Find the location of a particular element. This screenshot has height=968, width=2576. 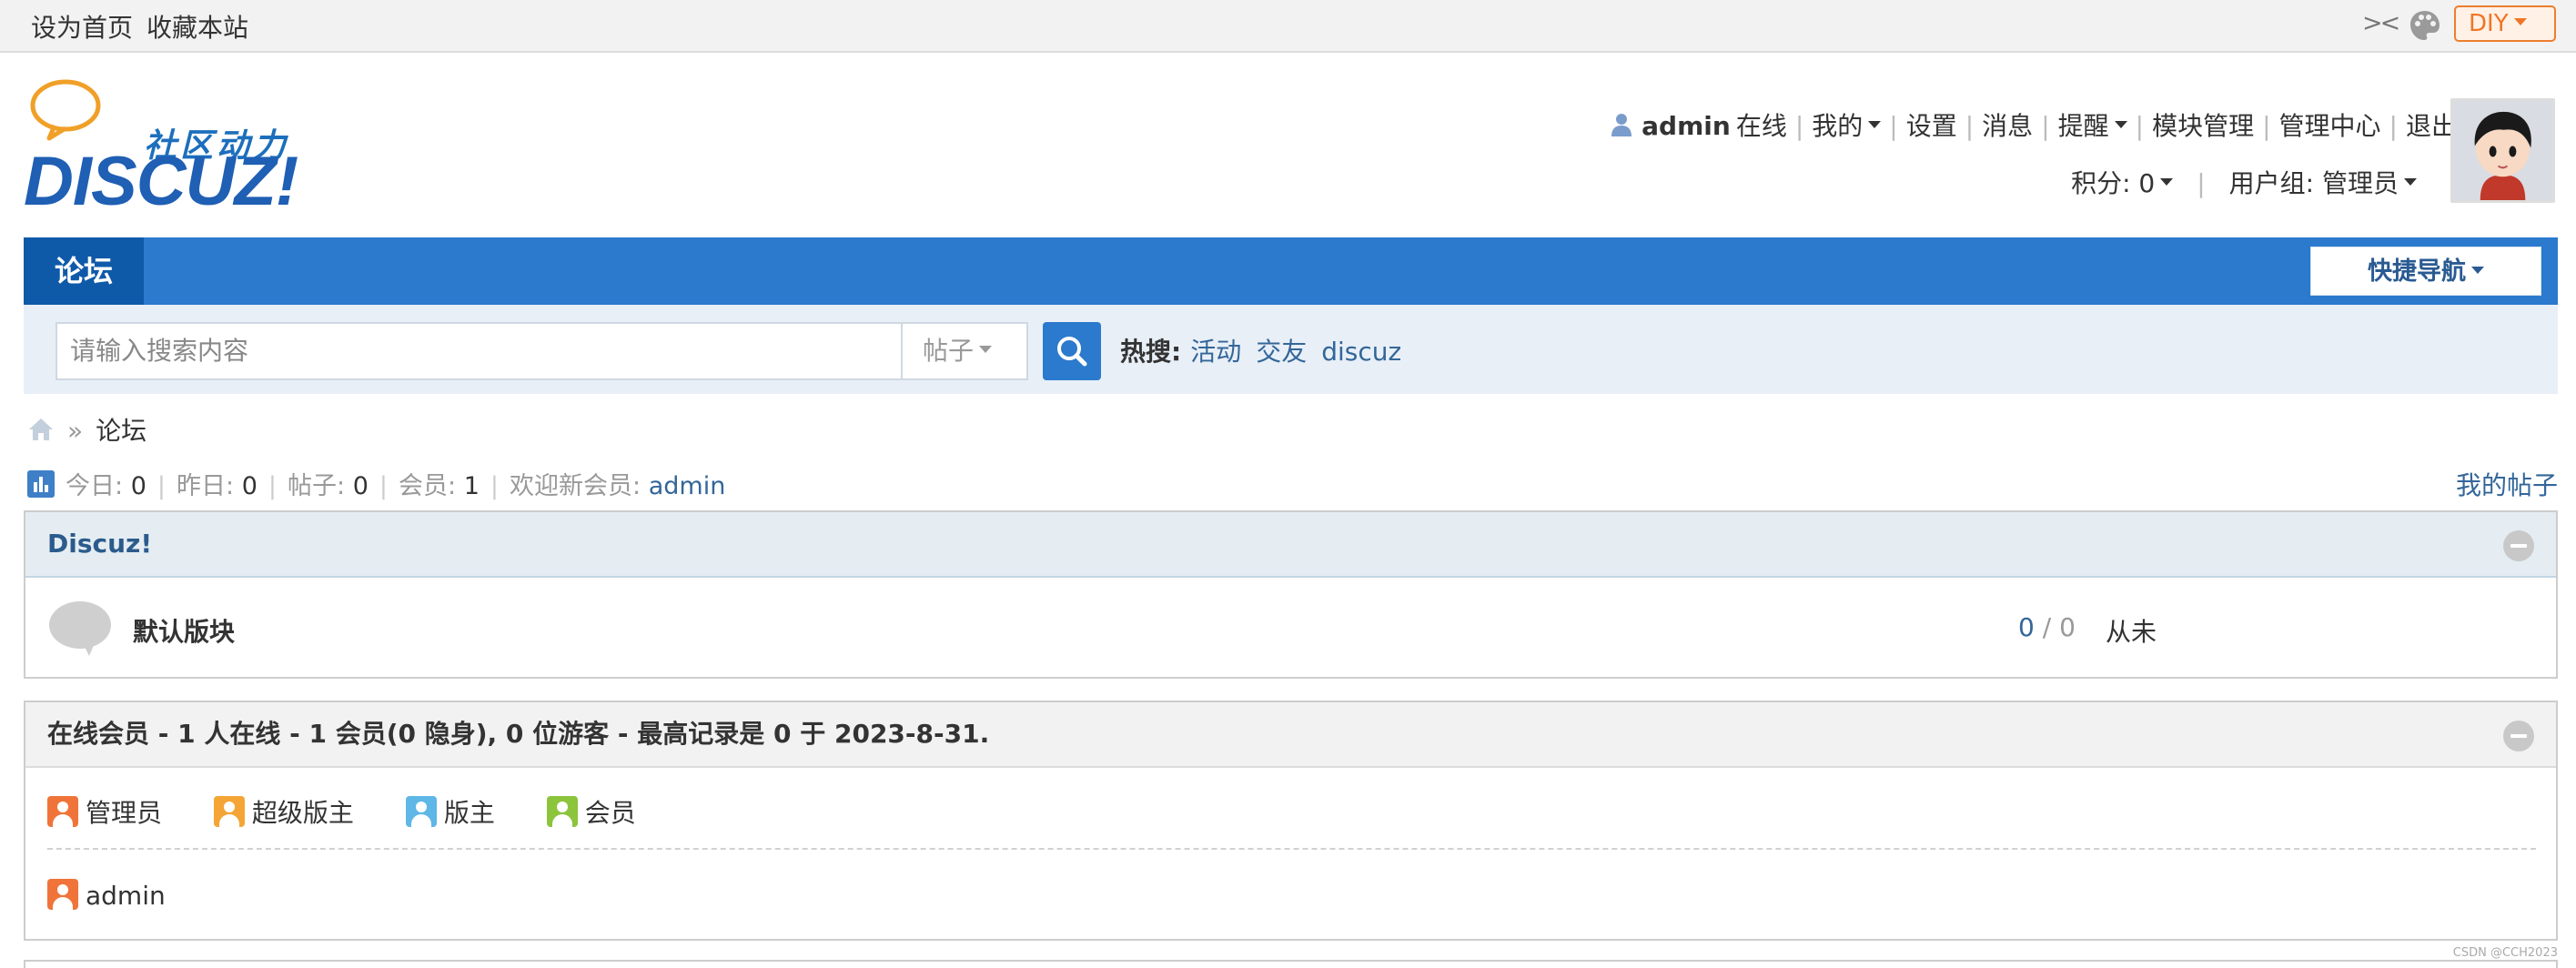

hot-search-label: 热搜: is located at coordinates (1151, 352).